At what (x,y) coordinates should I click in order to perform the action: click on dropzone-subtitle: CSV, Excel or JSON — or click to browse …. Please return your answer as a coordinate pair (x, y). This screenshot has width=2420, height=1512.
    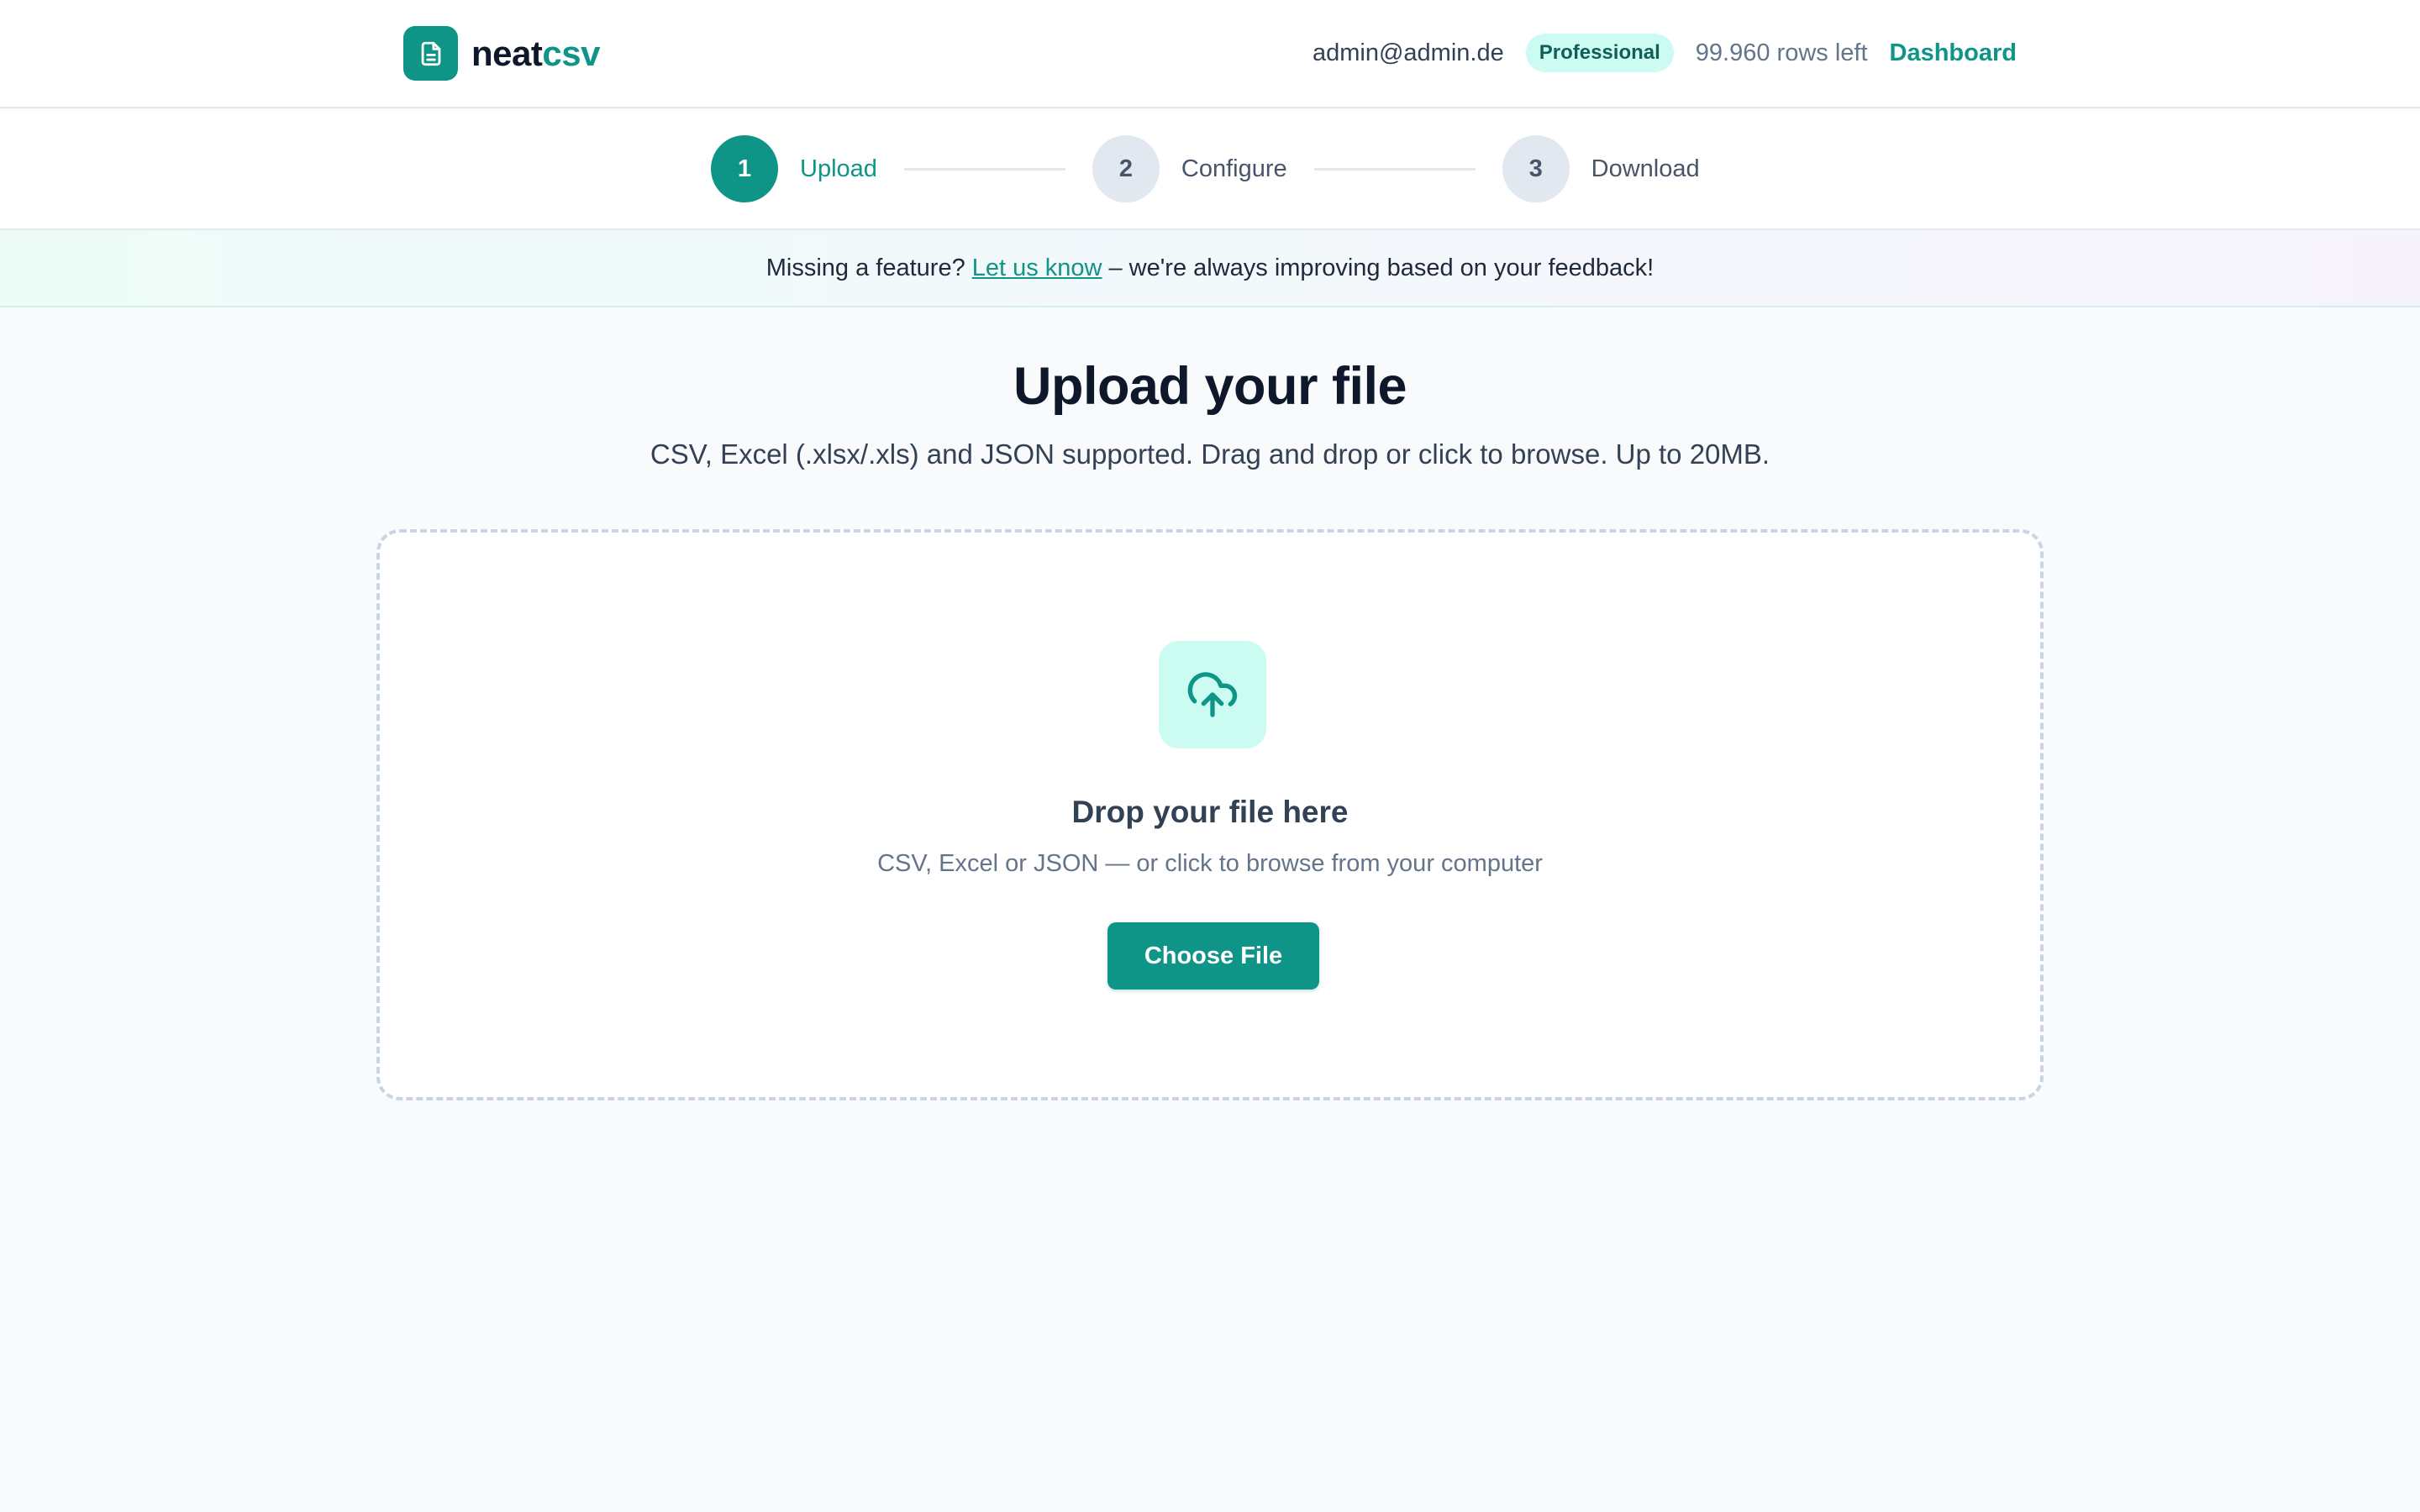
    Looking at the image, I should click on (1210, 863).